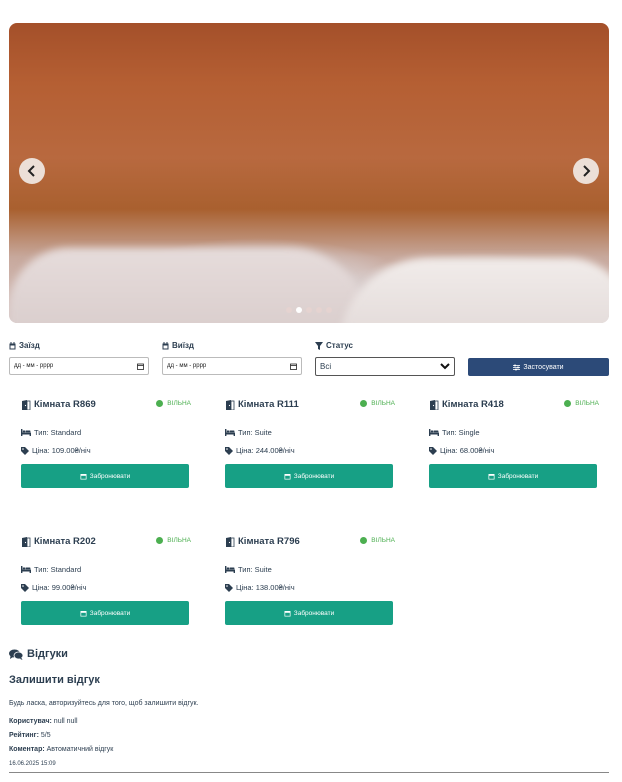  What do you see at coordinates (27, 749) in the screenshot?
I see `review-comment-label: Коментар:` at bounding box center [27, 749].